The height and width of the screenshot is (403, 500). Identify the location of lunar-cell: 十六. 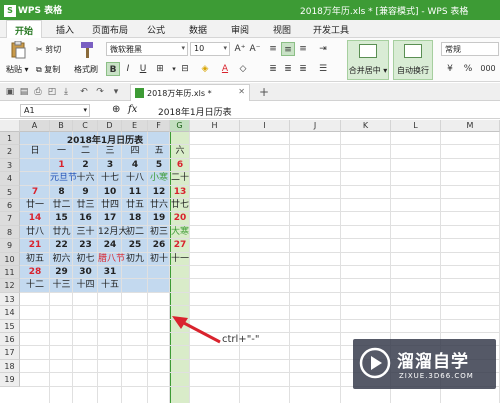
(85, 178).